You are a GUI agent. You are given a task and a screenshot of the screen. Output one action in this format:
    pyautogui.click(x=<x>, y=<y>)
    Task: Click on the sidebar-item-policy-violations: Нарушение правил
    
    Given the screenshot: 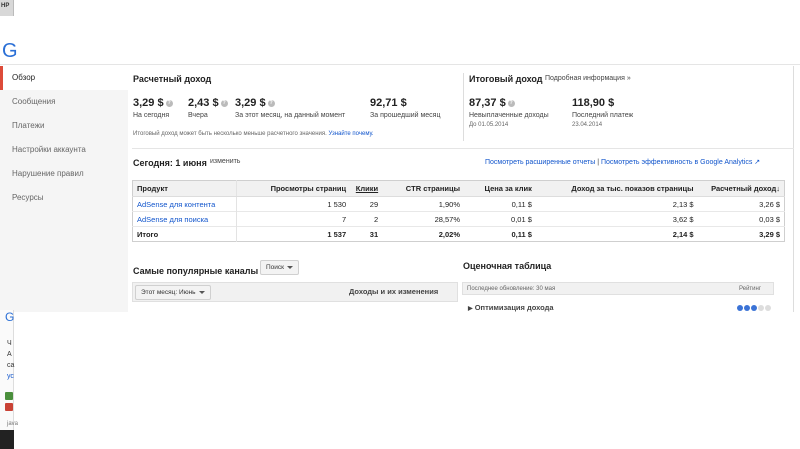 What is the action you would take?
    pyautogui.click(x=64, y=174)
    